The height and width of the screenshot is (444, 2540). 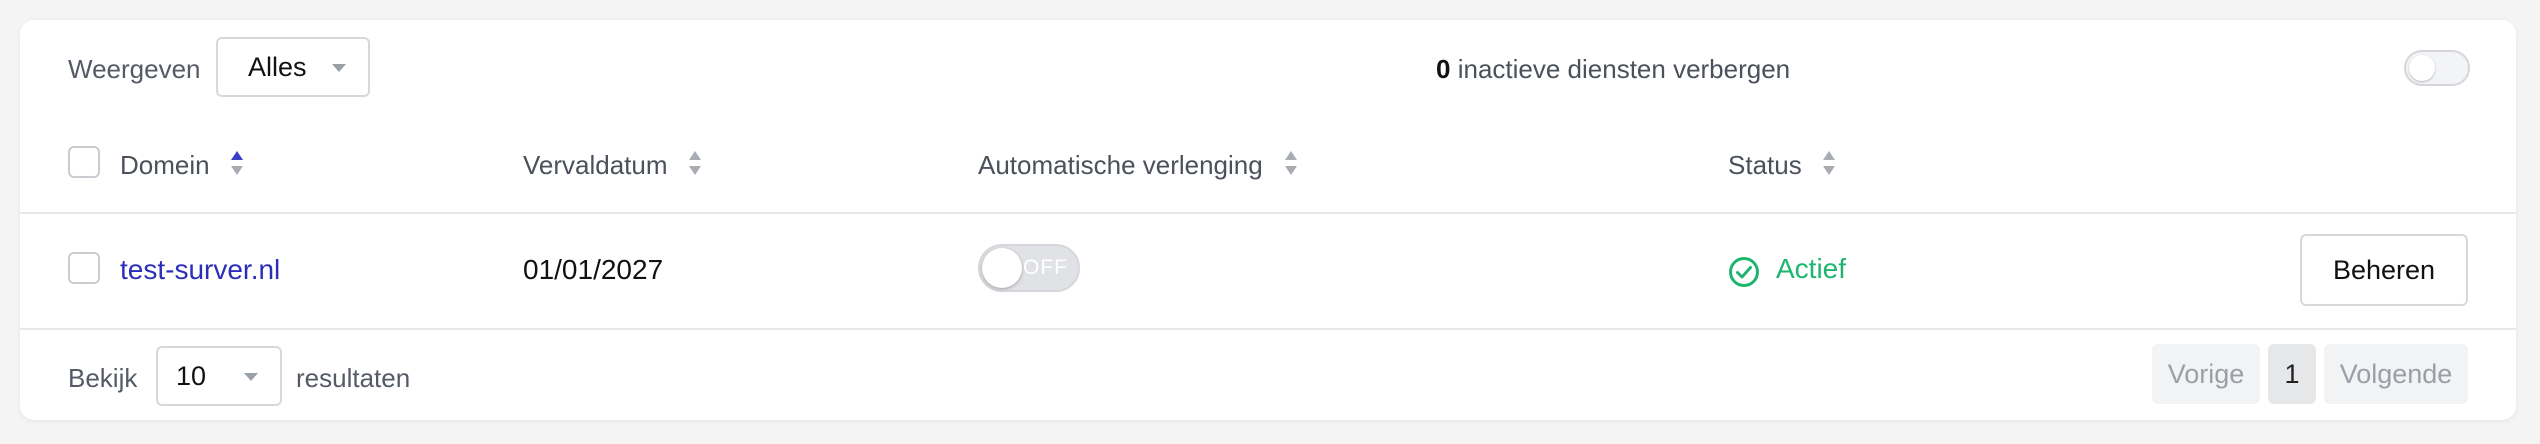 What do you see at coordinates (1045, 267) in the screenshot?
I see `auto-renew-state: OFF` at bounding box center [1045, 267].